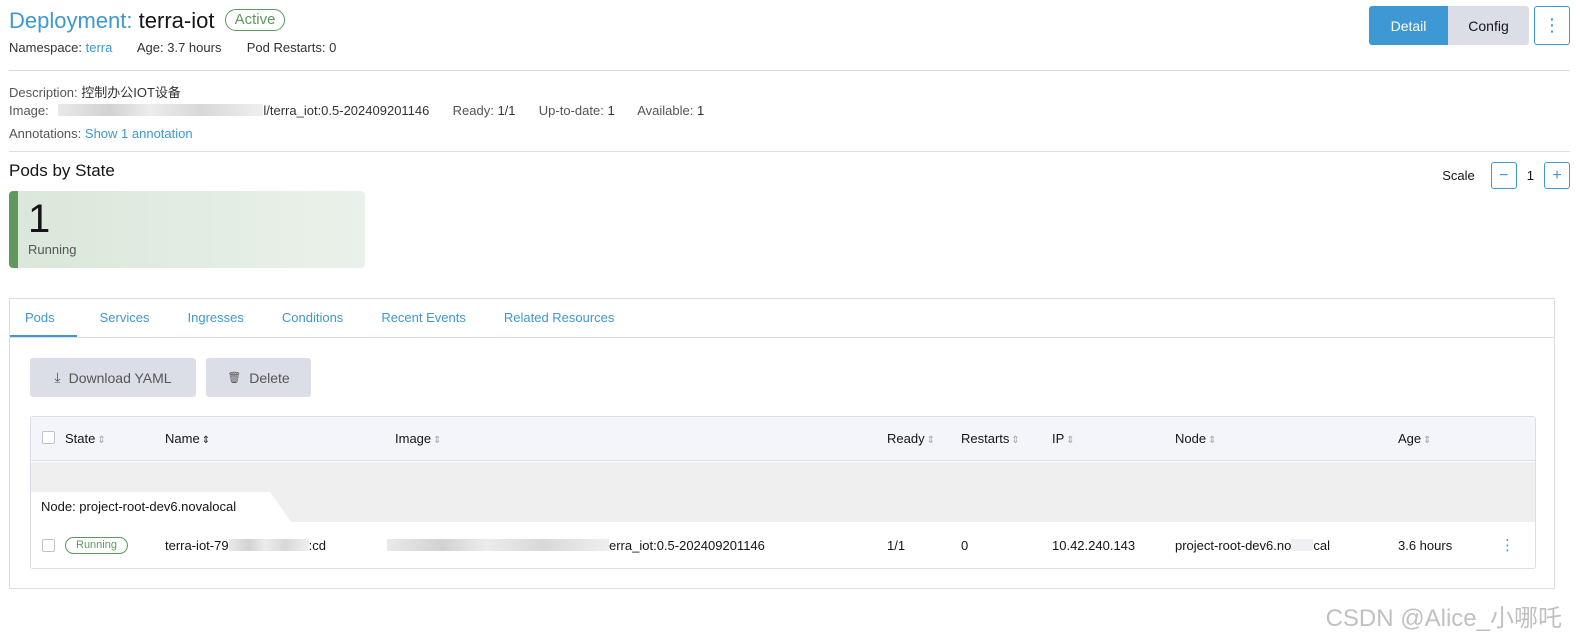 The height and width of the screenshot is (642, 1582). I want to click on kebab-icon: ⋮, so click(1552, 25).